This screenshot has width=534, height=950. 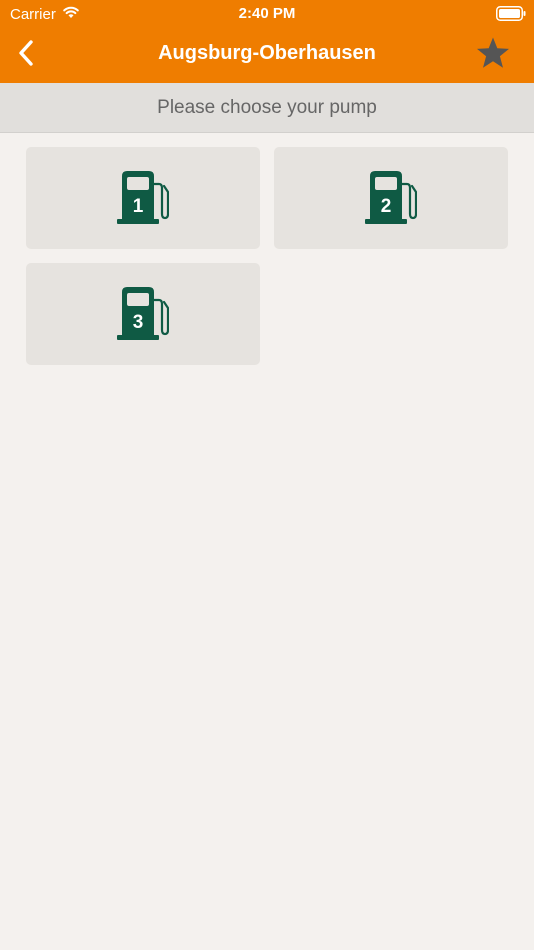 What do you see at coordinates (138, 322) in the screenshot?
I see `pump-number: 3` at bounding box center [138, 322].